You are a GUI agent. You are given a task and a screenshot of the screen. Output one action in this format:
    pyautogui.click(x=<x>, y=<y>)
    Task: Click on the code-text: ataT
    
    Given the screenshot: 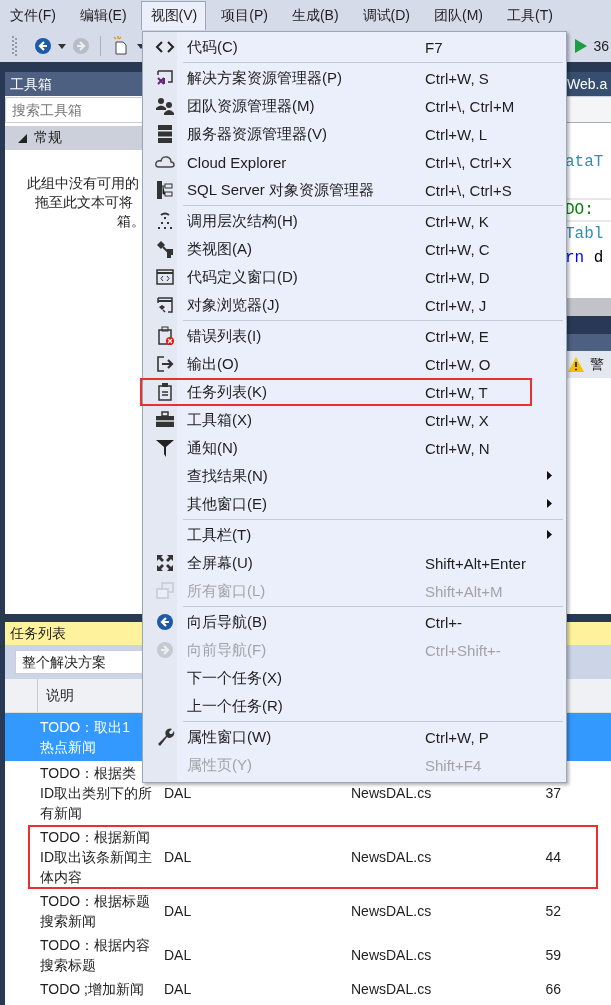 What is the action you would take?
    pyautogui.click(x=584, y=162)
    